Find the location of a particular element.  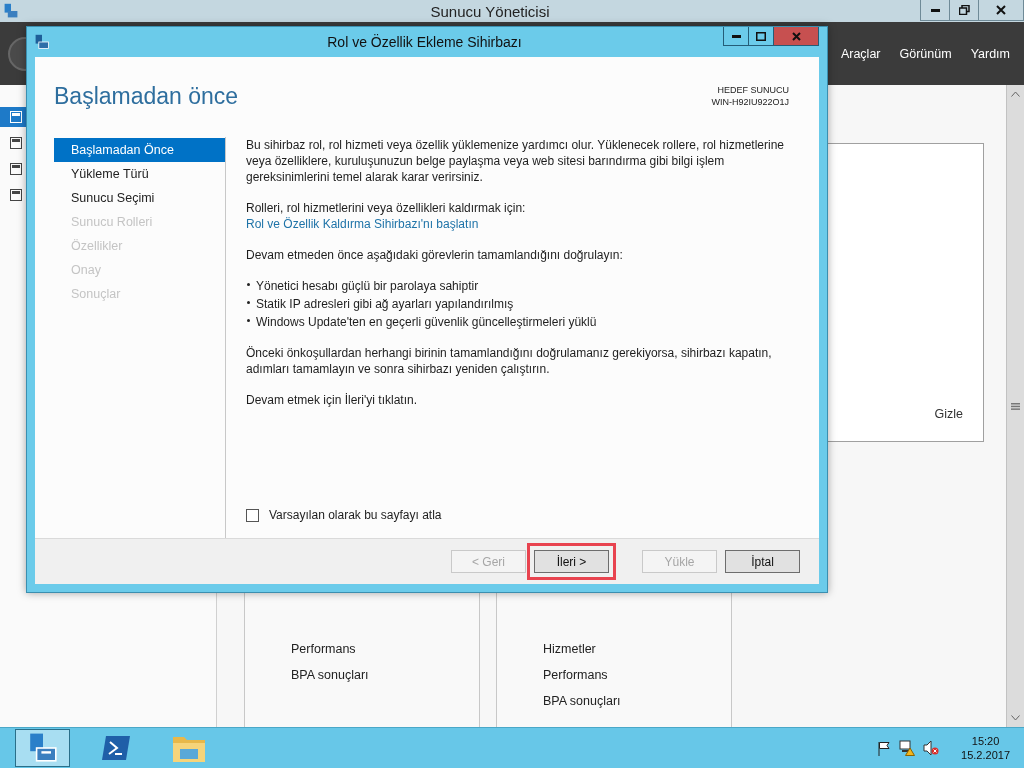

wizard-step: Yükleme Türü is located at coordinates (139, 174).